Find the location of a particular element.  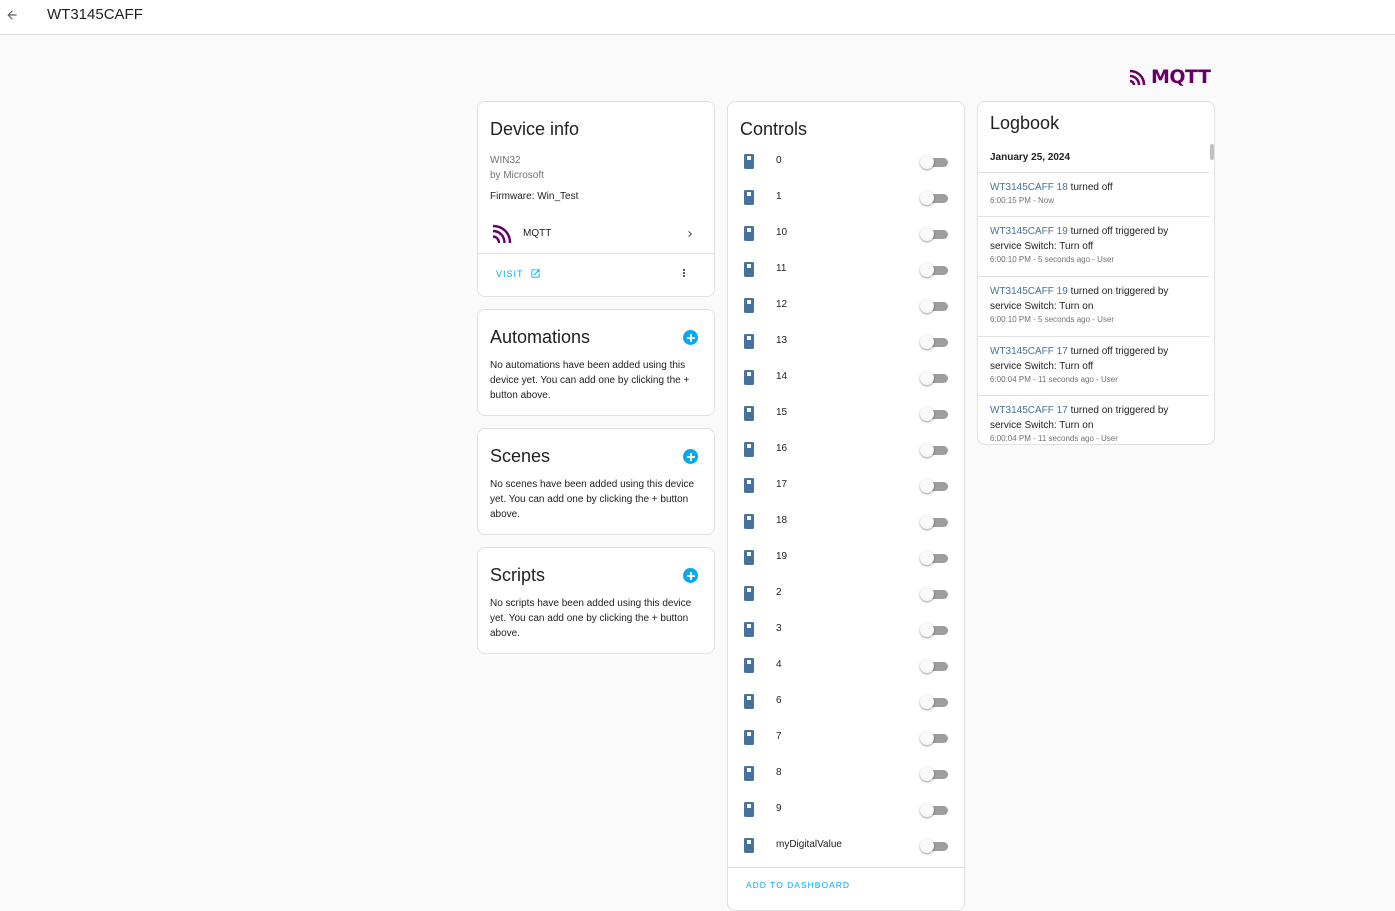

logbook-scrollbar is located at coordinates (1212, 152).